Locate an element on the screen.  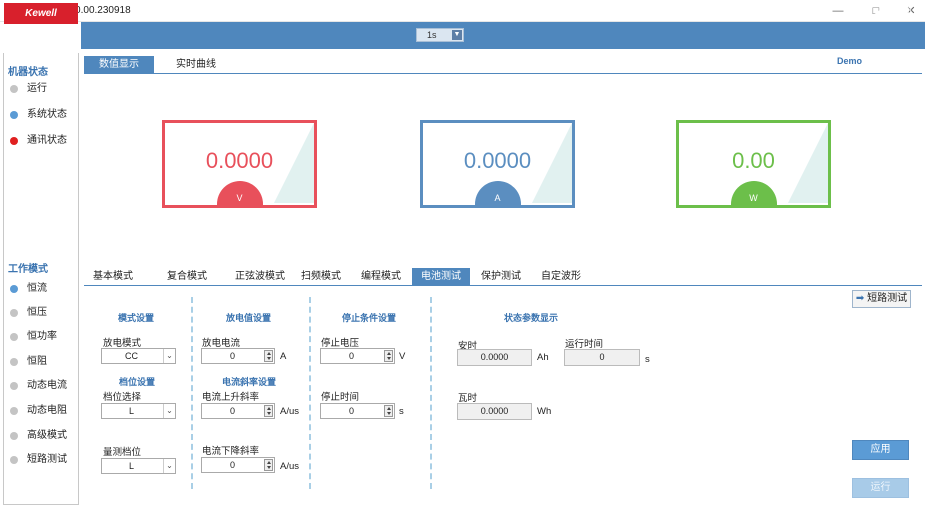
discharge-current-input: 0 is located at coordinates (238, 356).